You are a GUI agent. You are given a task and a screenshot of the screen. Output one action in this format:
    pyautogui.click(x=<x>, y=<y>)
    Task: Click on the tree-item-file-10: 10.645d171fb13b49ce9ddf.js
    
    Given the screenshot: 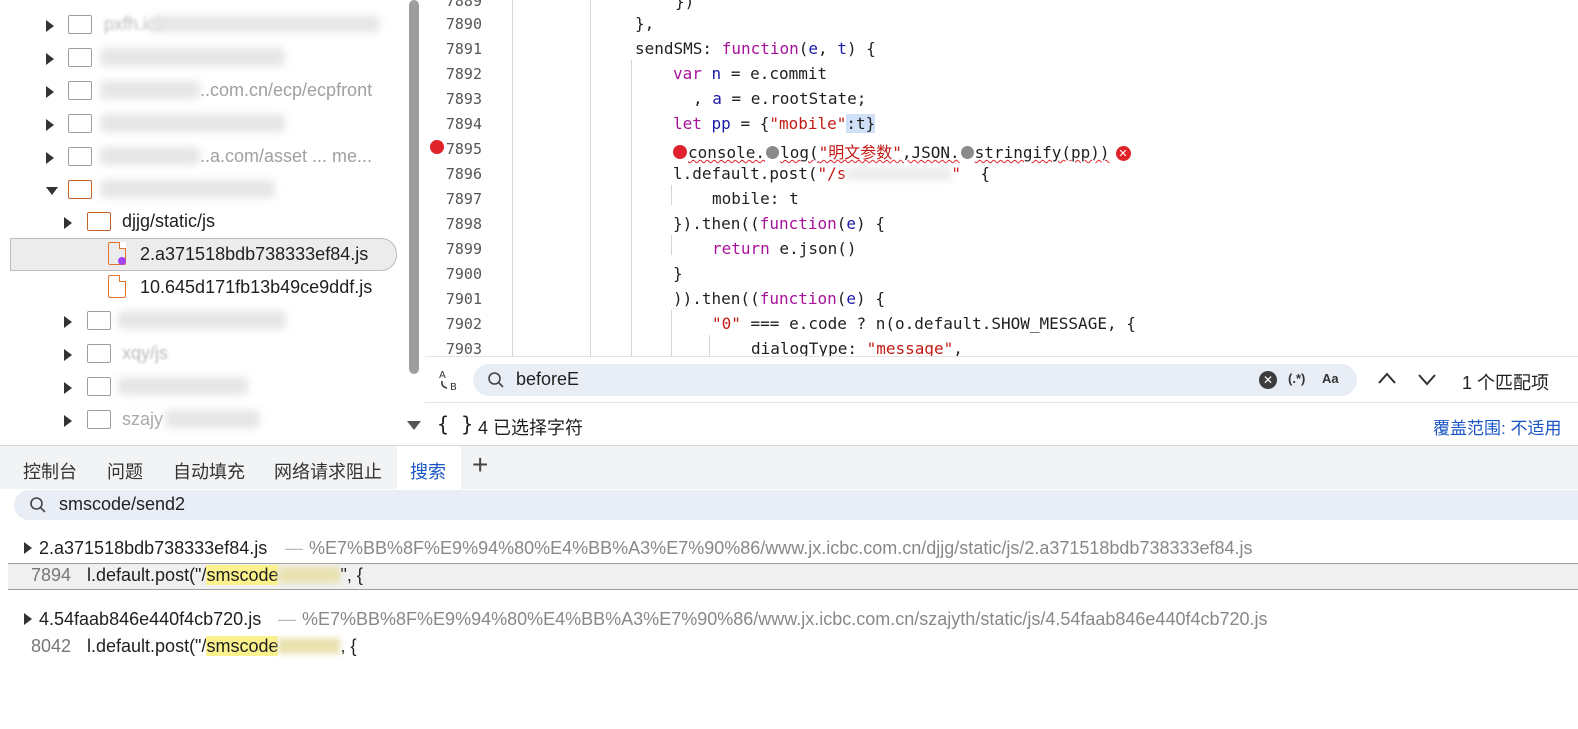 What is the action you would take?
    pyautogui.click(x=200, y=288)
    